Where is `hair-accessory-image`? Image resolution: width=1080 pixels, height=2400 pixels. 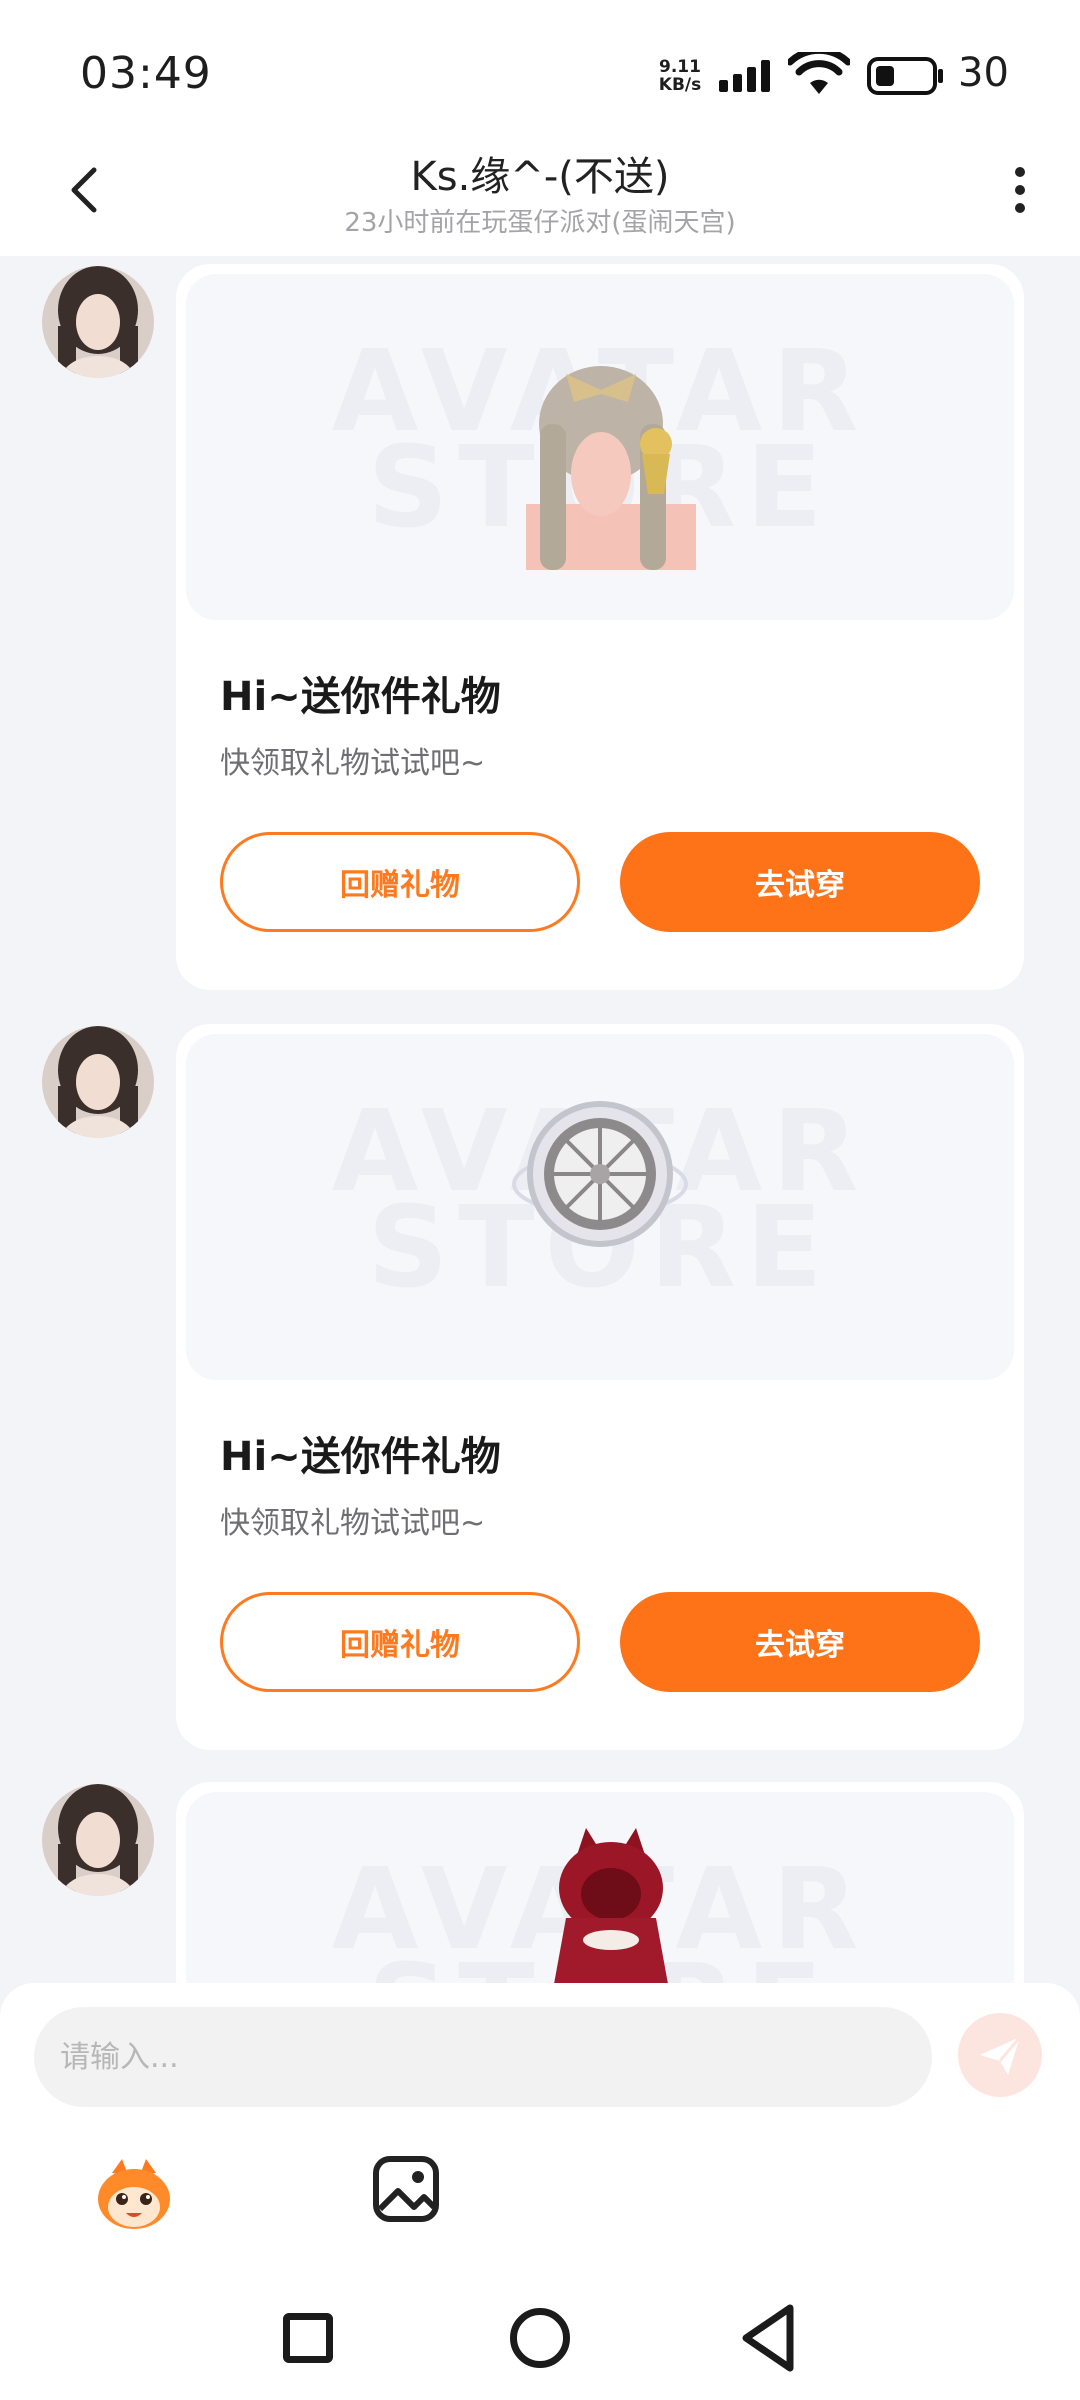
hair-accessory-image is located at coordinates (611, 468).